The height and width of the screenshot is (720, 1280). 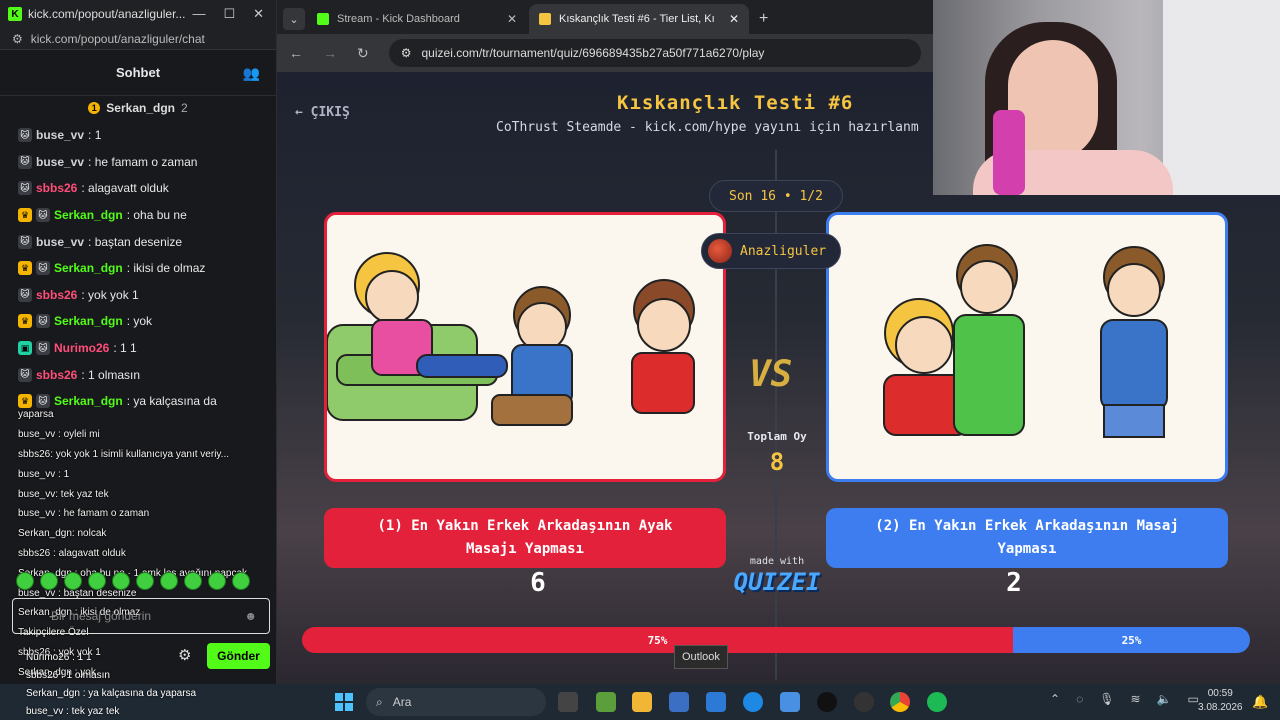 What do you see at coordinates (525, 347) in the screenshot?
I see `option-card-left` at bounding box center [525, 347].